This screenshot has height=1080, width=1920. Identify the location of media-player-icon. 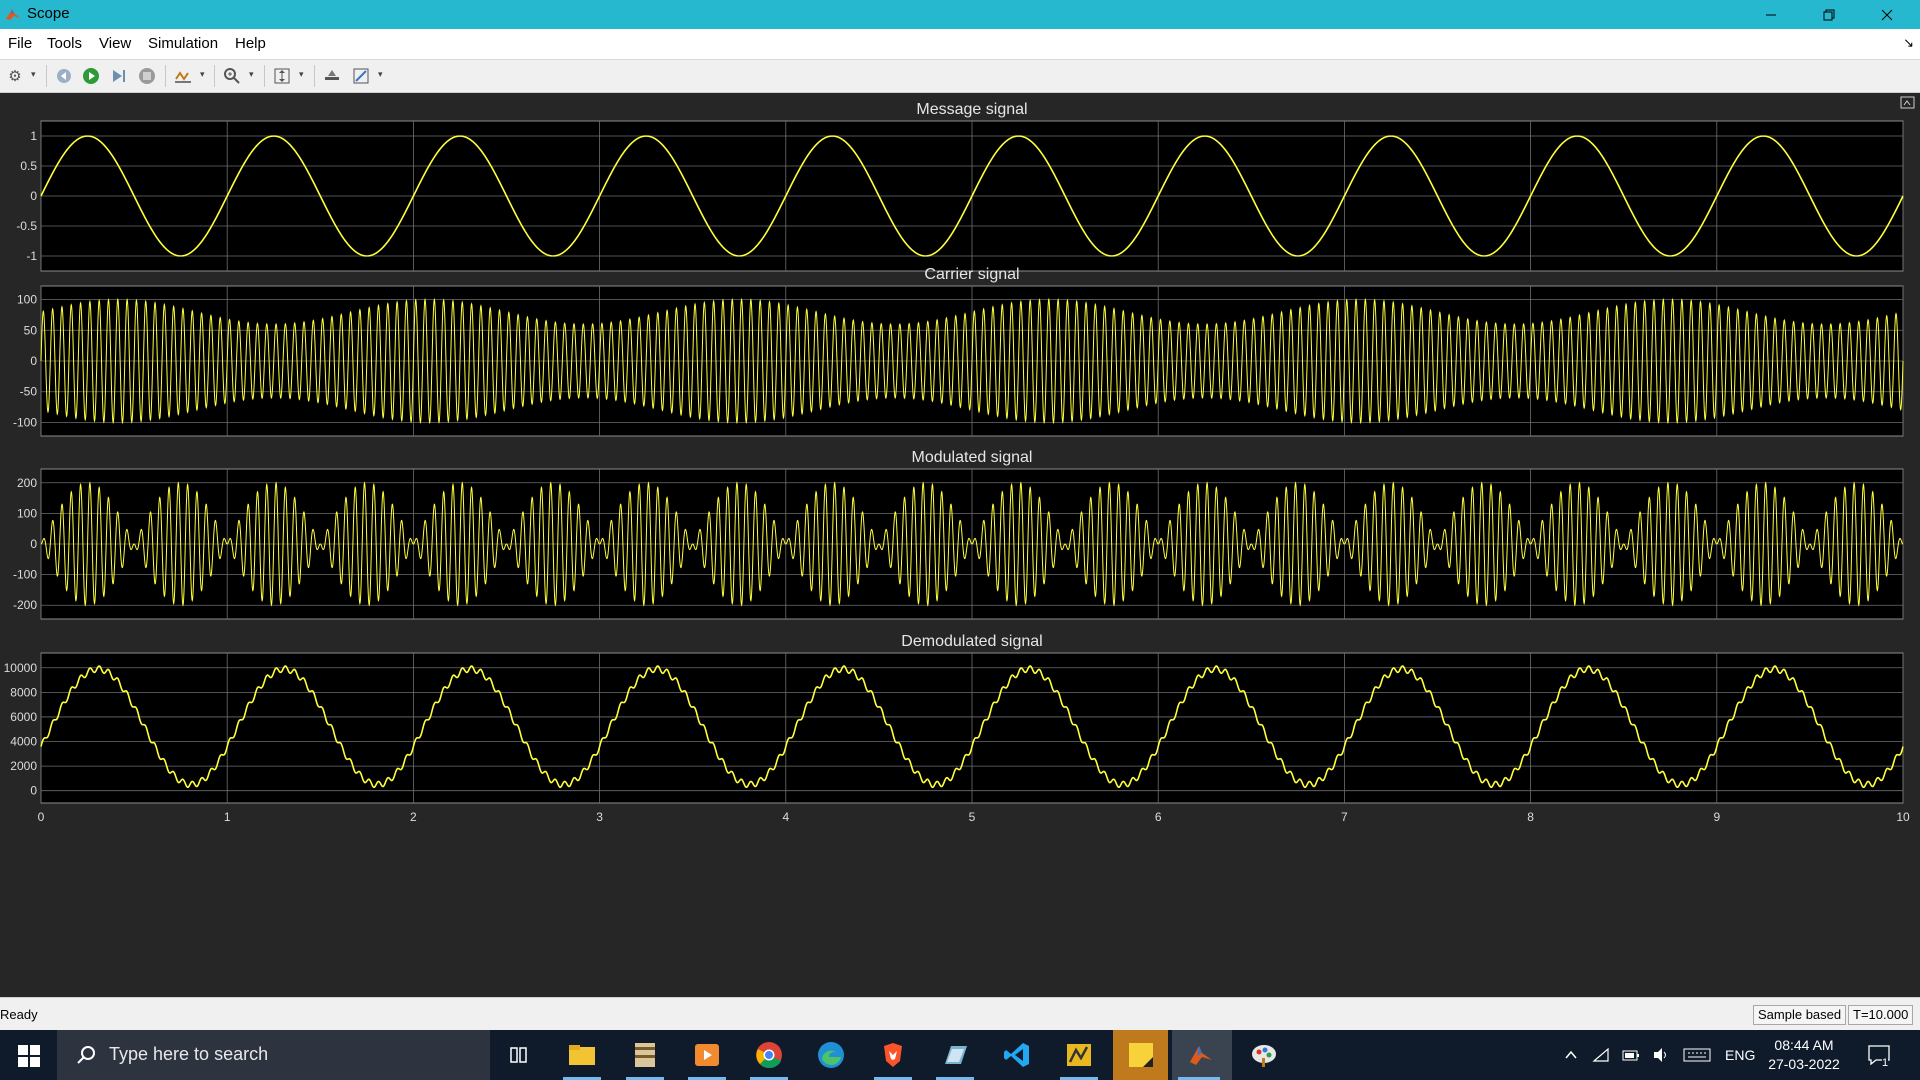
(707, 1055).